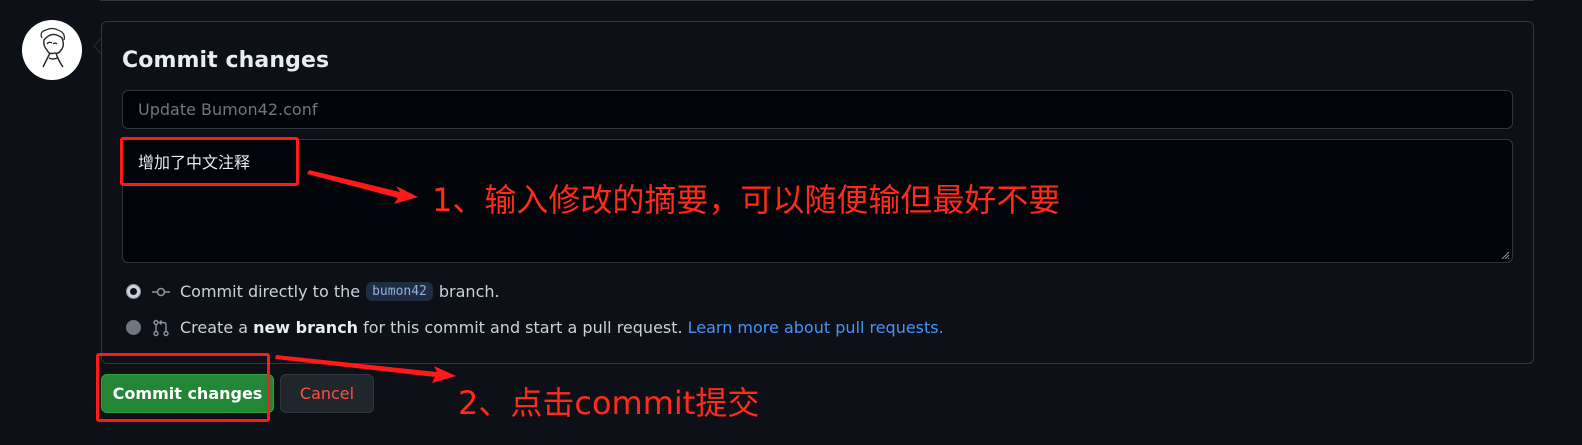 This screenshot has width=1582, height=445. I want to click on annotation-step1: 1、输入修改的摘要，可以随便输但最好不要, so click(746, 200).